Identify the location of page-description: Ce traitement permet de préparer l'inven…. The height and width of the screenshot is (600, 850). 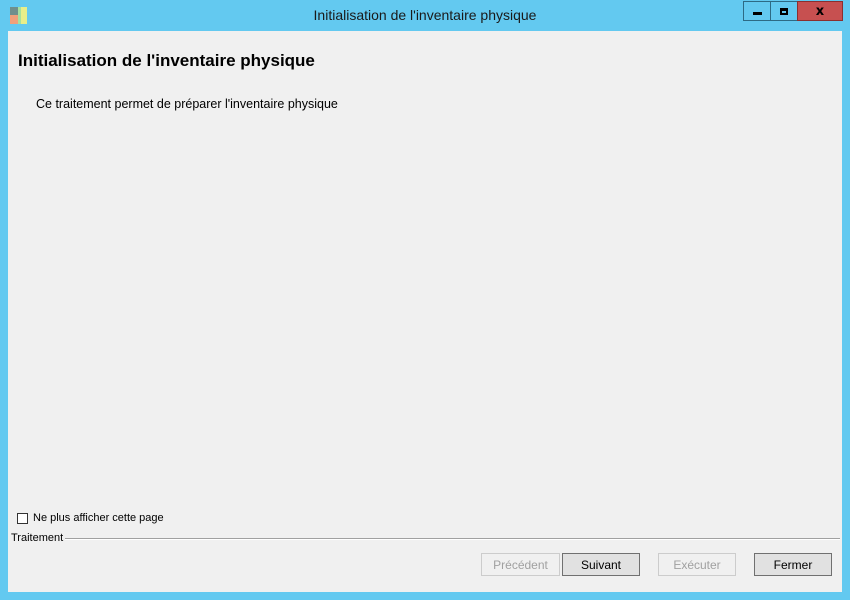
(187, 104).